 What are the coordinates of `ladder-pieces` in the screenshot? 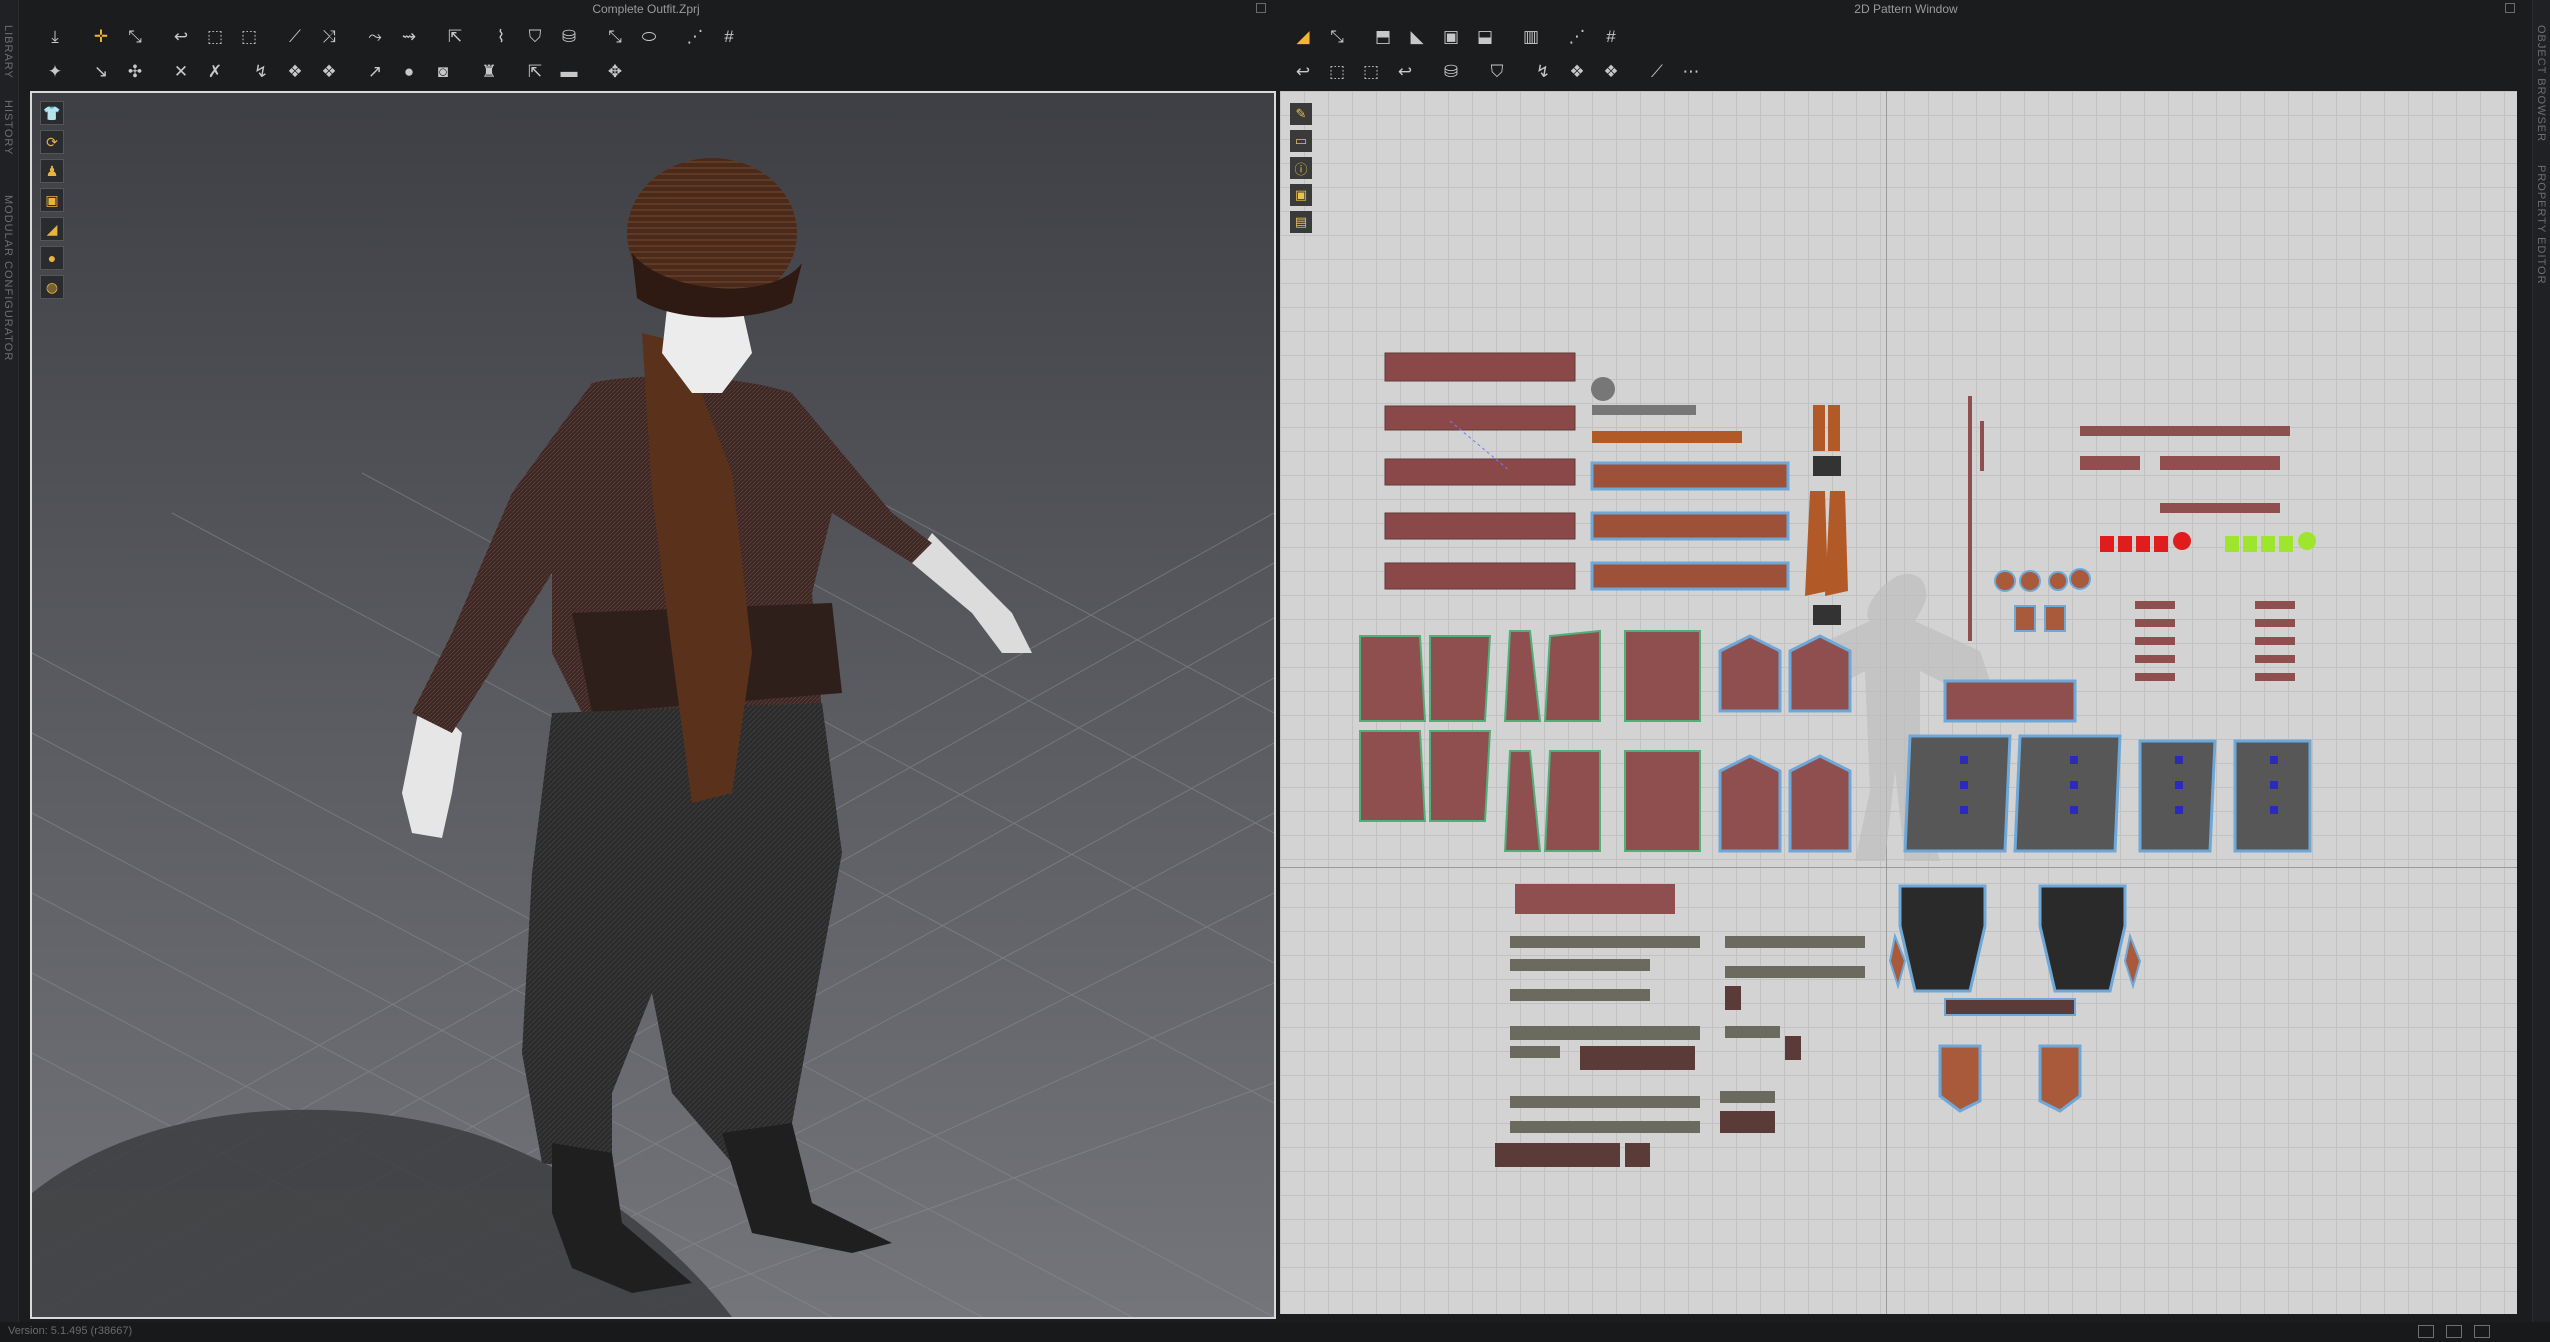 It's located at (2215, 641).